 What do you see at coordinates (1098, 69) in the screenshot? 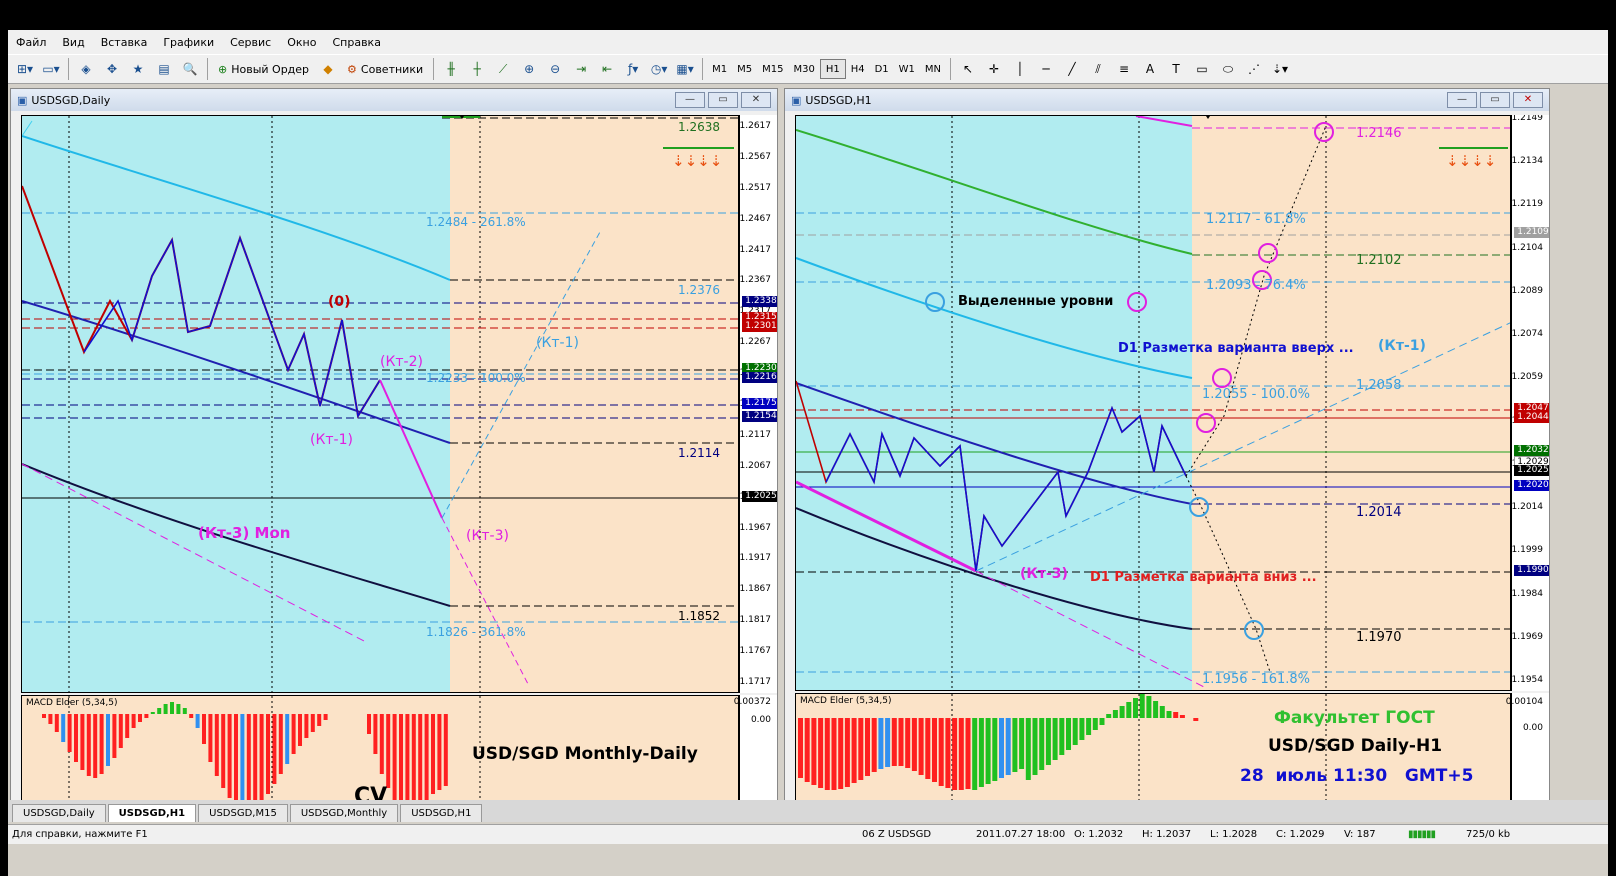
I see `equidistant-channel-icon: ⫽` at bounding box center [1098, 69].